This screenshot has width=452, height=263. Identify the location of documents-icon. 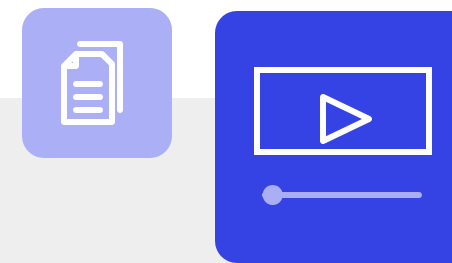
(92, 83).